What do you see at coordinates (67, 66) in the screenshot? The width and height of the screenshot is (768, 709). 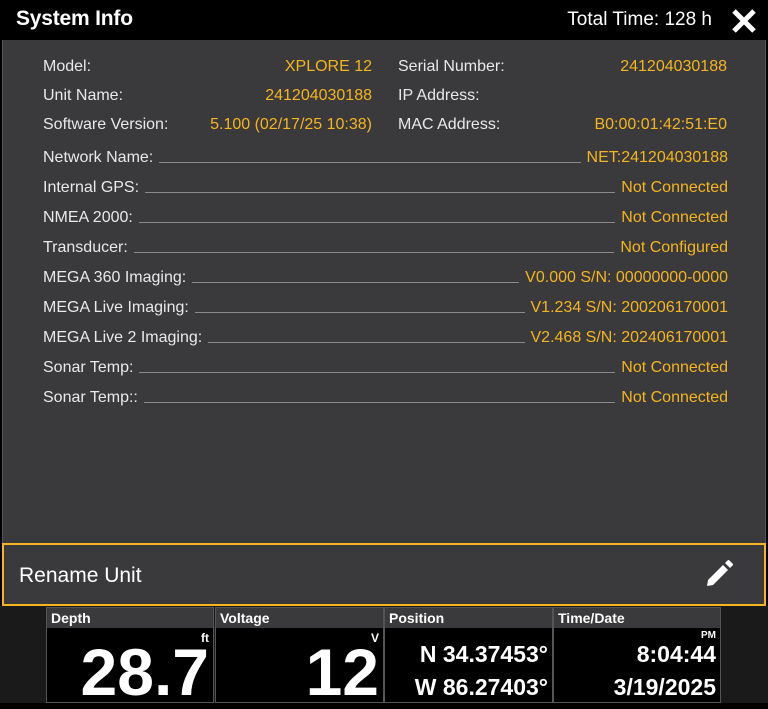 I see `model-label: Model:` at bounding box center [67, 66].